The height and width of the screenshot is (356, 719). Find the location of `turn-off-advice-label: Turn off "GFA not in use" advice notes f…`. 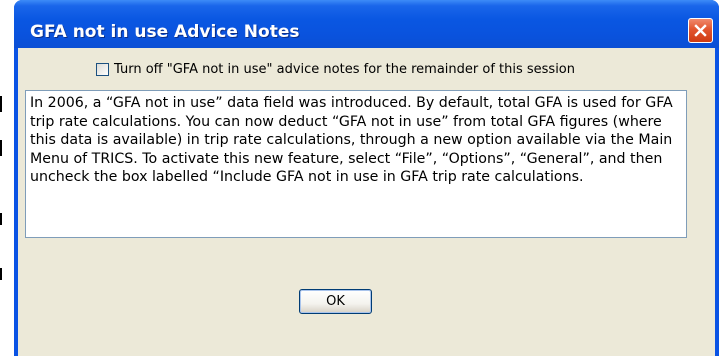

turn-off-advice-label: Turn off "GFA not in use" advice notes f… is located at coordinates (344, 69).